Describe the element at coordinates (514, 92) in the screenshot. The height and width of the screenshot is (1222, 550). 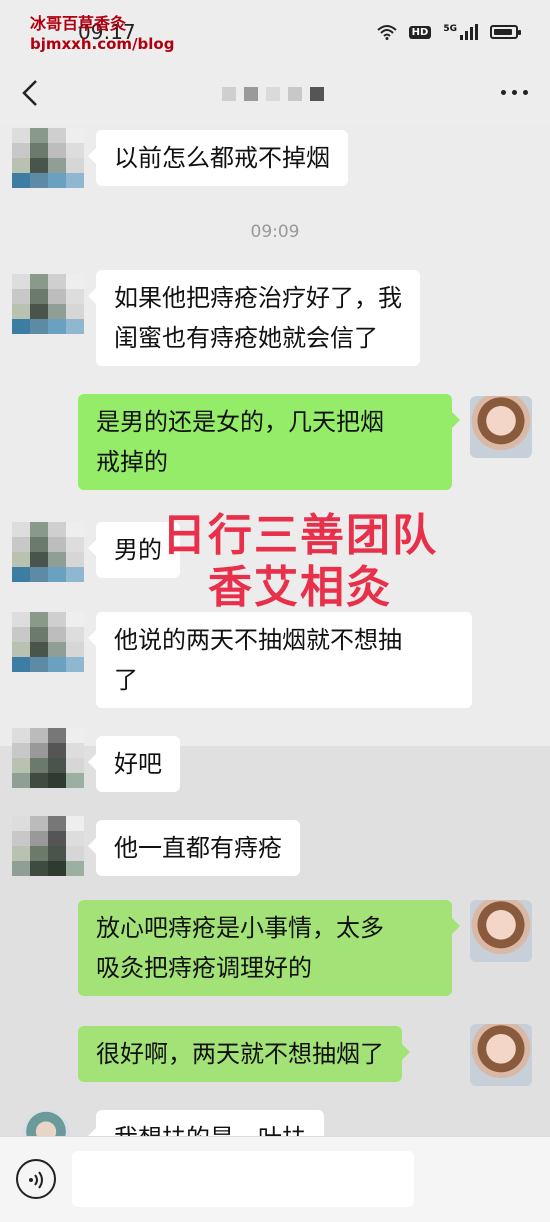
I see `more-dots-icon` at that location.